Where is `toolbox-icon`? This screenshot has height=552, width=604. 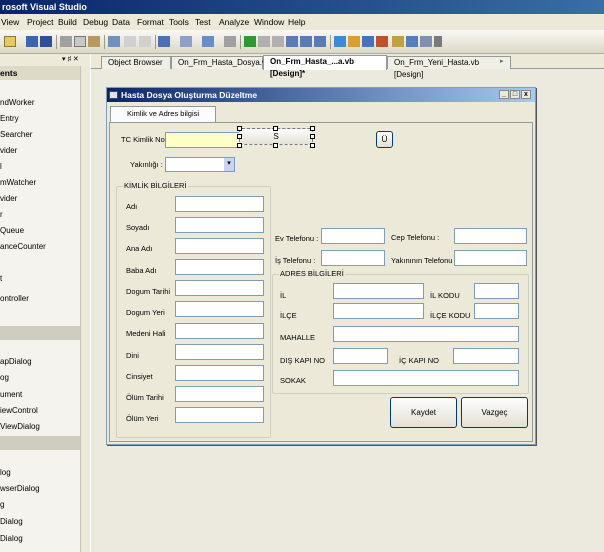 toolbox-icon is located at coordinates (382, 41).